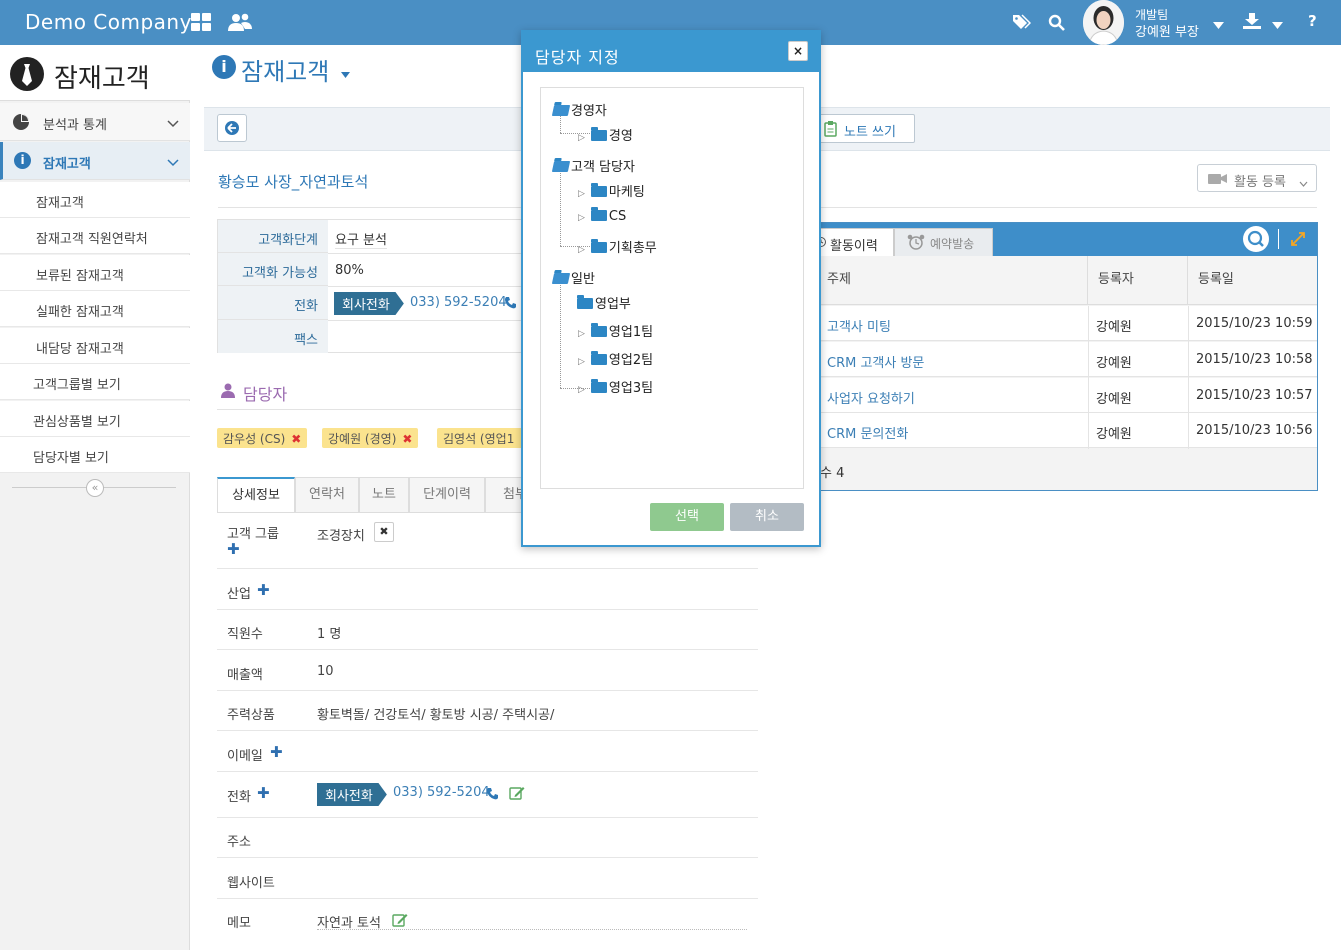  I want to click on expand-icon, so click(1298, 241).